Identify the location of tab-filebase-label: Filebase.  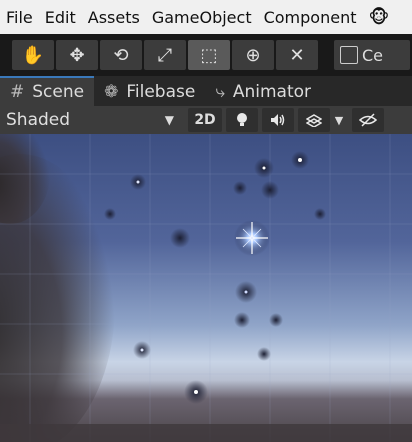
(161, 92).